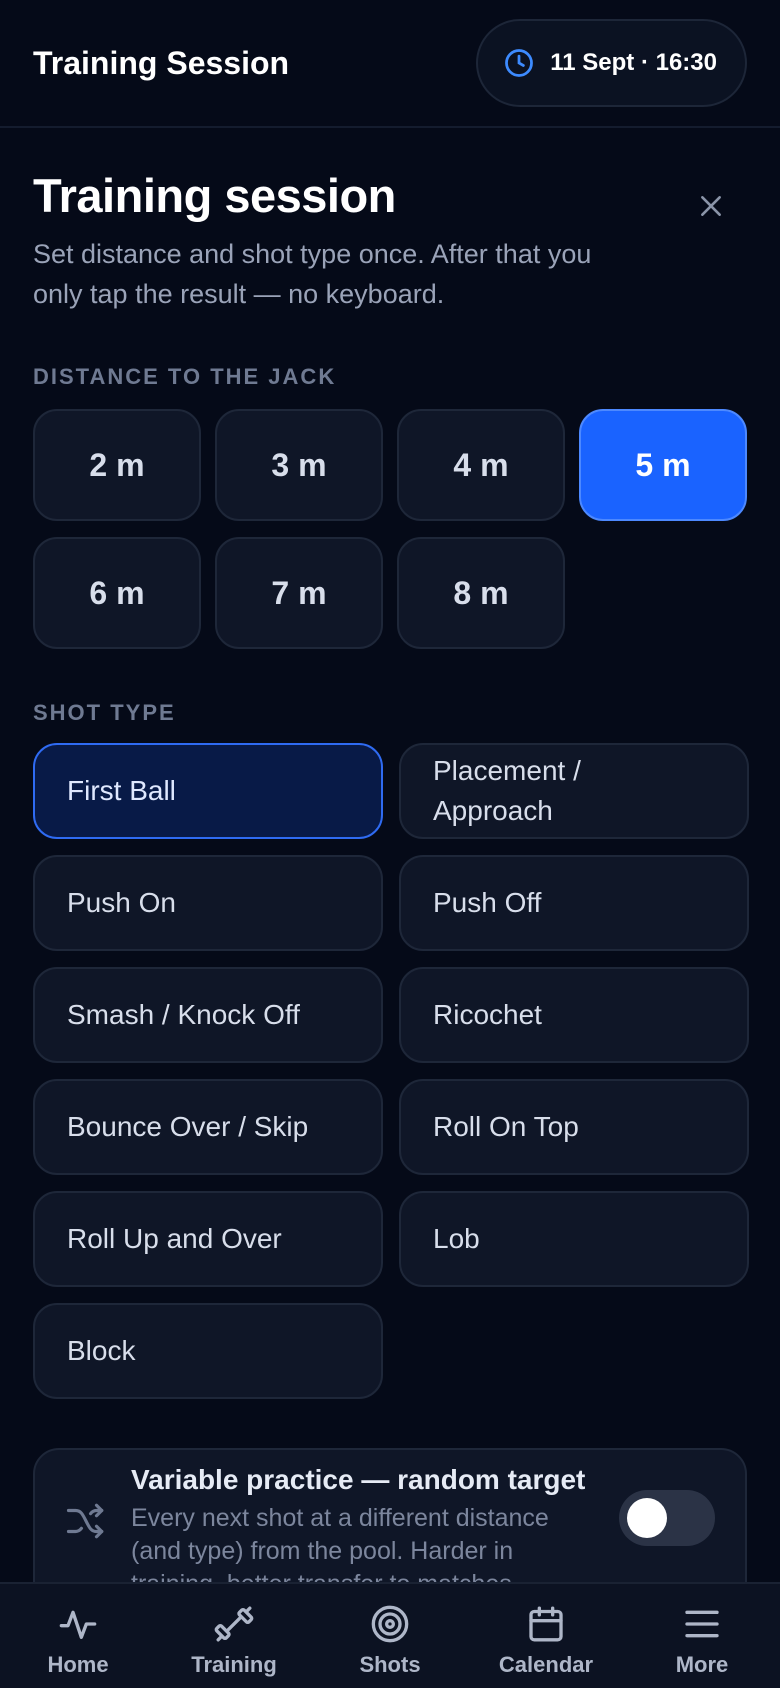 The image size is (780, 1688). I want to click on distance-option-5m: 5 m, so click(663, 465).